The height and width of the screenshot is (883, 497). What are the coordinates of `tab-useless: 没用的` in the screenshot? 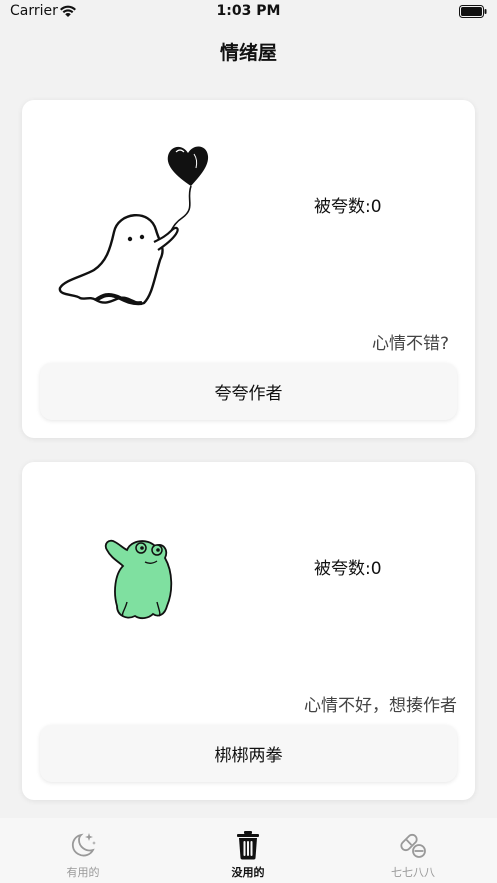 It's located at (248, 856).